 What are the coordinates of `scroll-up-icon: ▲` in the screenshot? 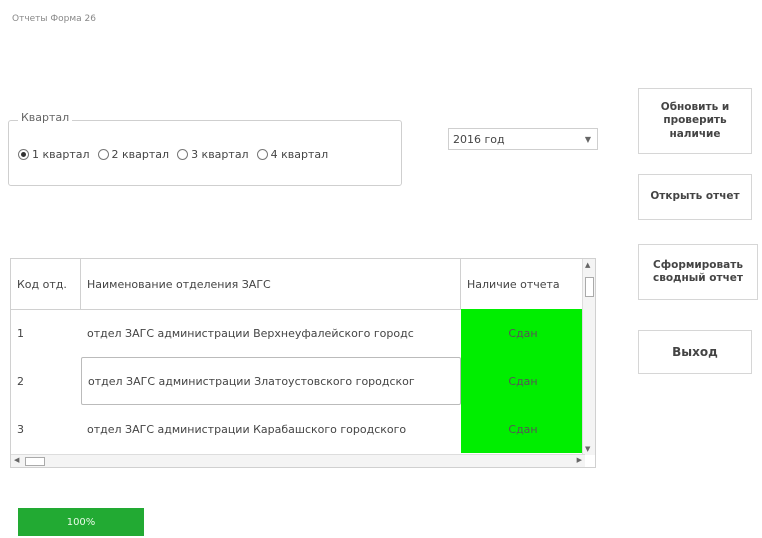 It's located at (587, 265).